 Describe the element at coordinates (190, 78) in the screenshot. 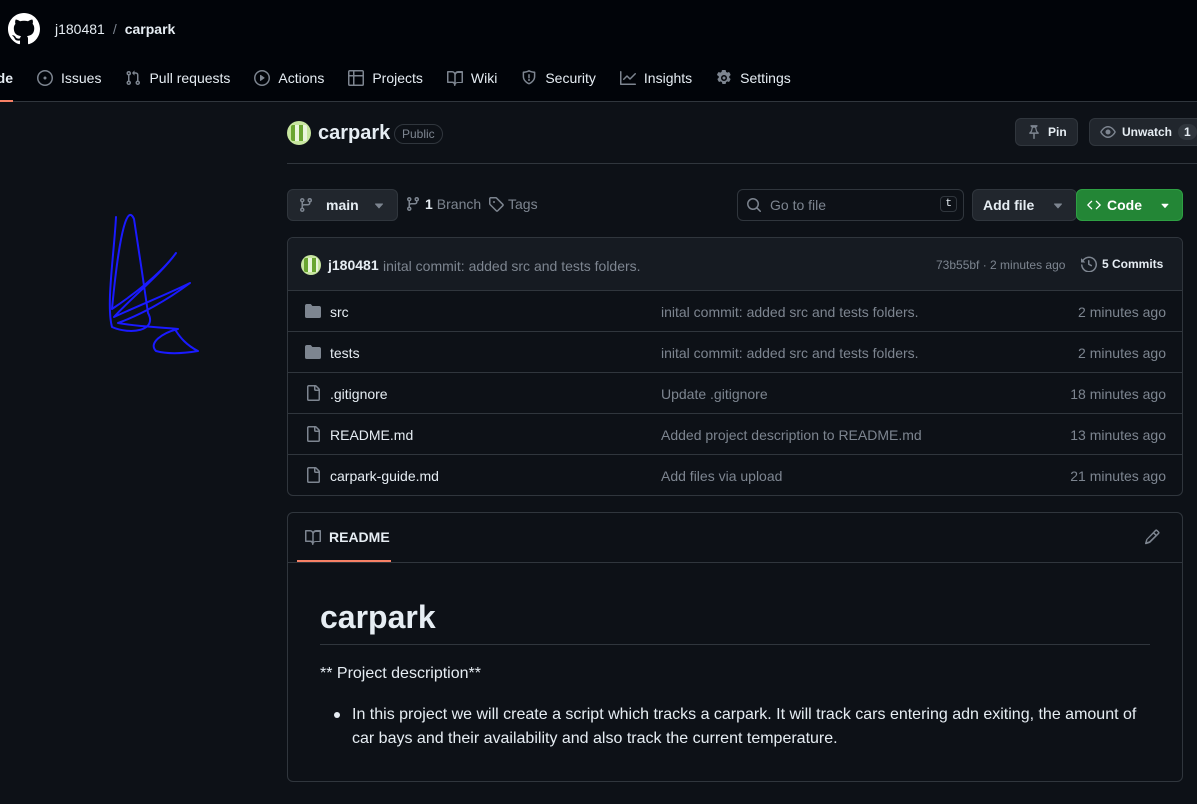

I see `tab-pull-requests-label: Pull requests` at that location.